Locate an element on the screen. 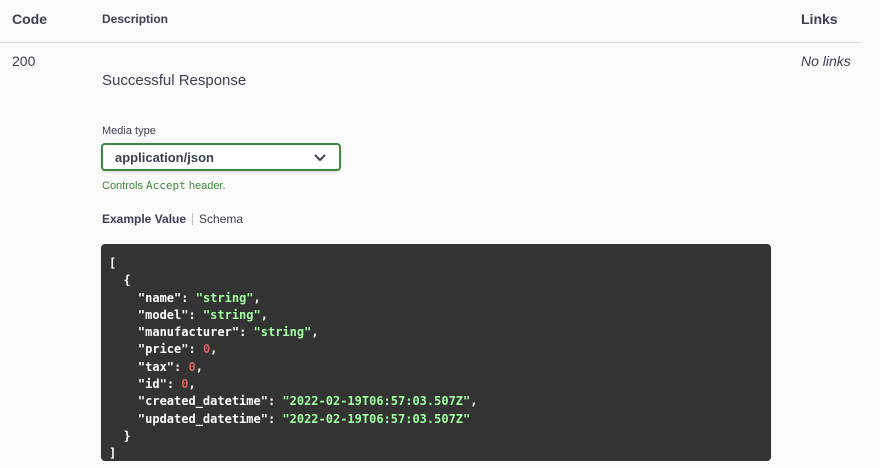  json-line-name: "name": "string", is located at coordinates (199, 297).